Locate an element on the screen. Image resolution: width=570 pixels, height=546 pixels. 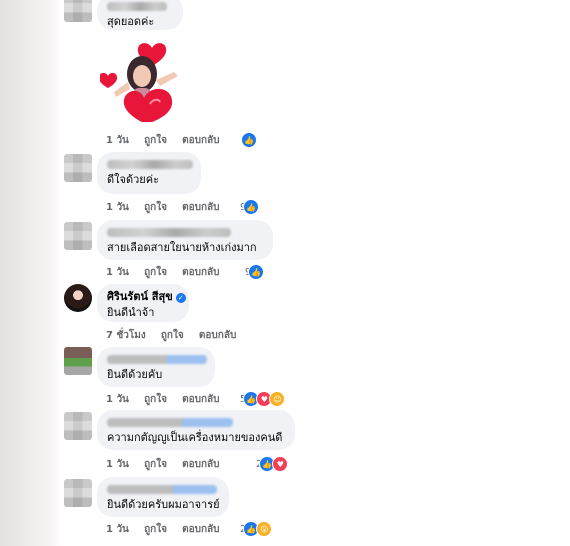
comment-actions: 7 ชั่วโมง ถูกใจ ตอบกลับ is located at coordinates (177, 335).